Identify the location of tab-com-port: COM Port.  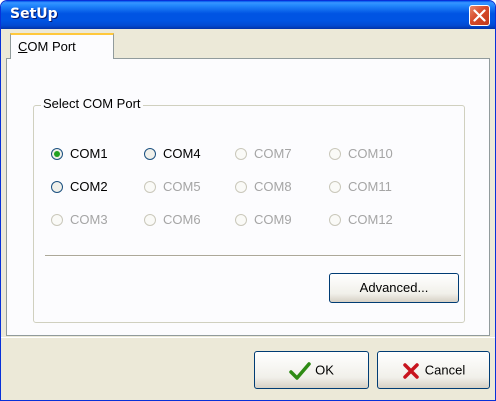
(62, 46).